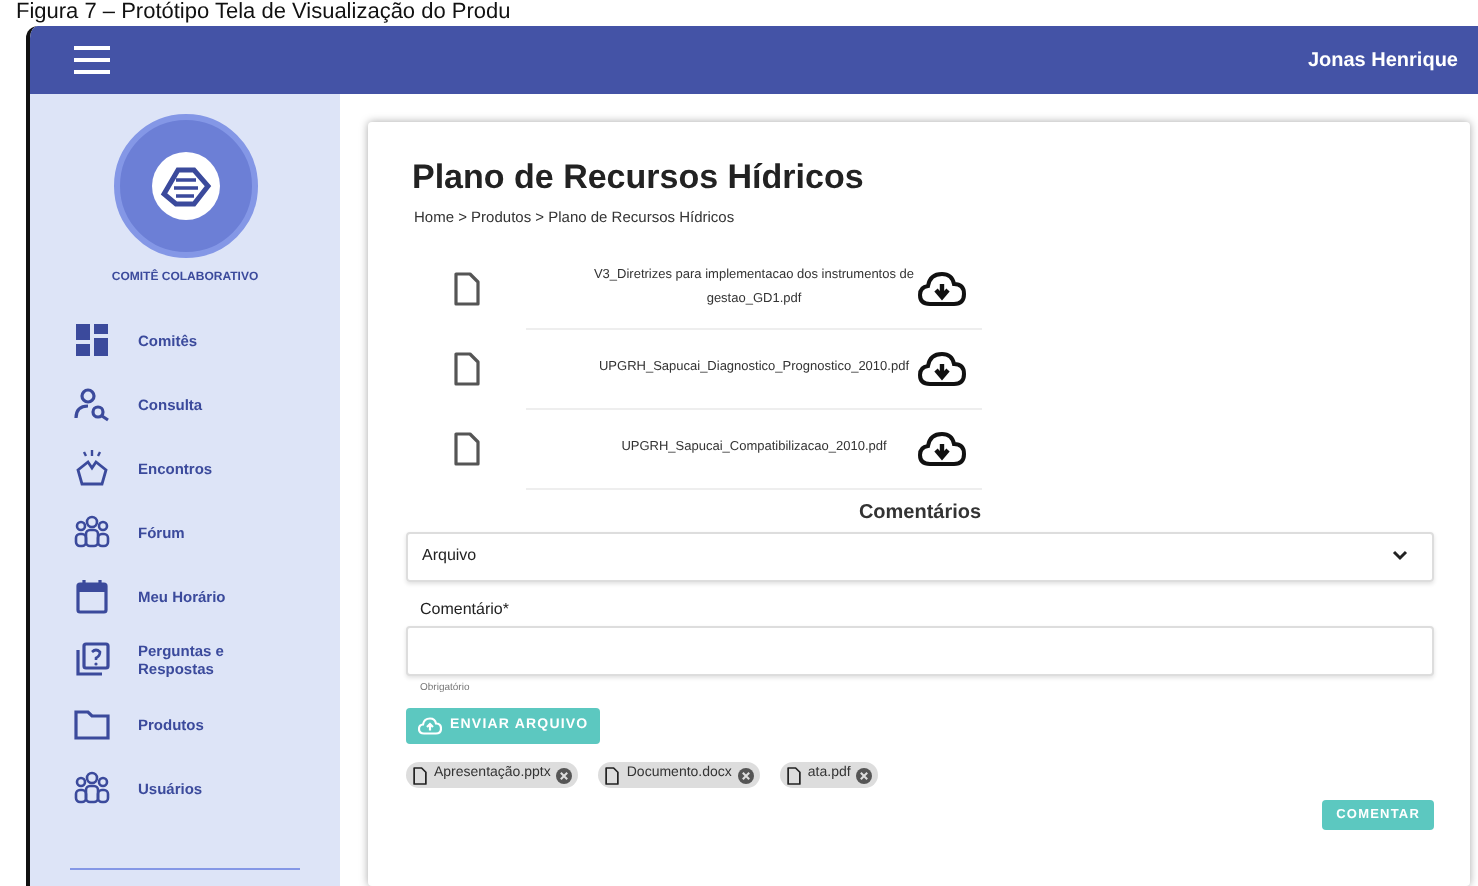 This screenshot has height=886, width=1478. What do you see at coordinates (1382, 60) in the screenshot?
I see `user-name: Jonas Henrique` at bounding box center [1382, 60].